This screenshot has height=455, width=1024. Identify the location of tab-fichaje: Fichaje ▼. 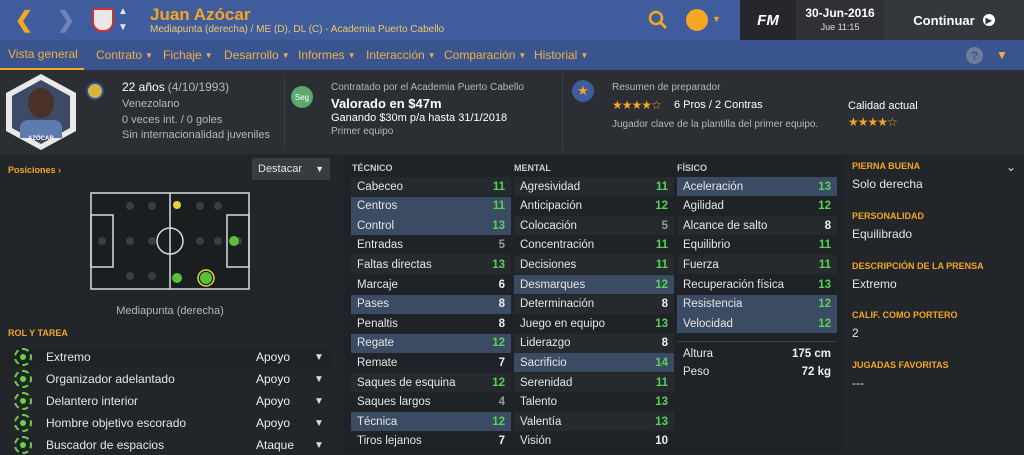
(188, 55).